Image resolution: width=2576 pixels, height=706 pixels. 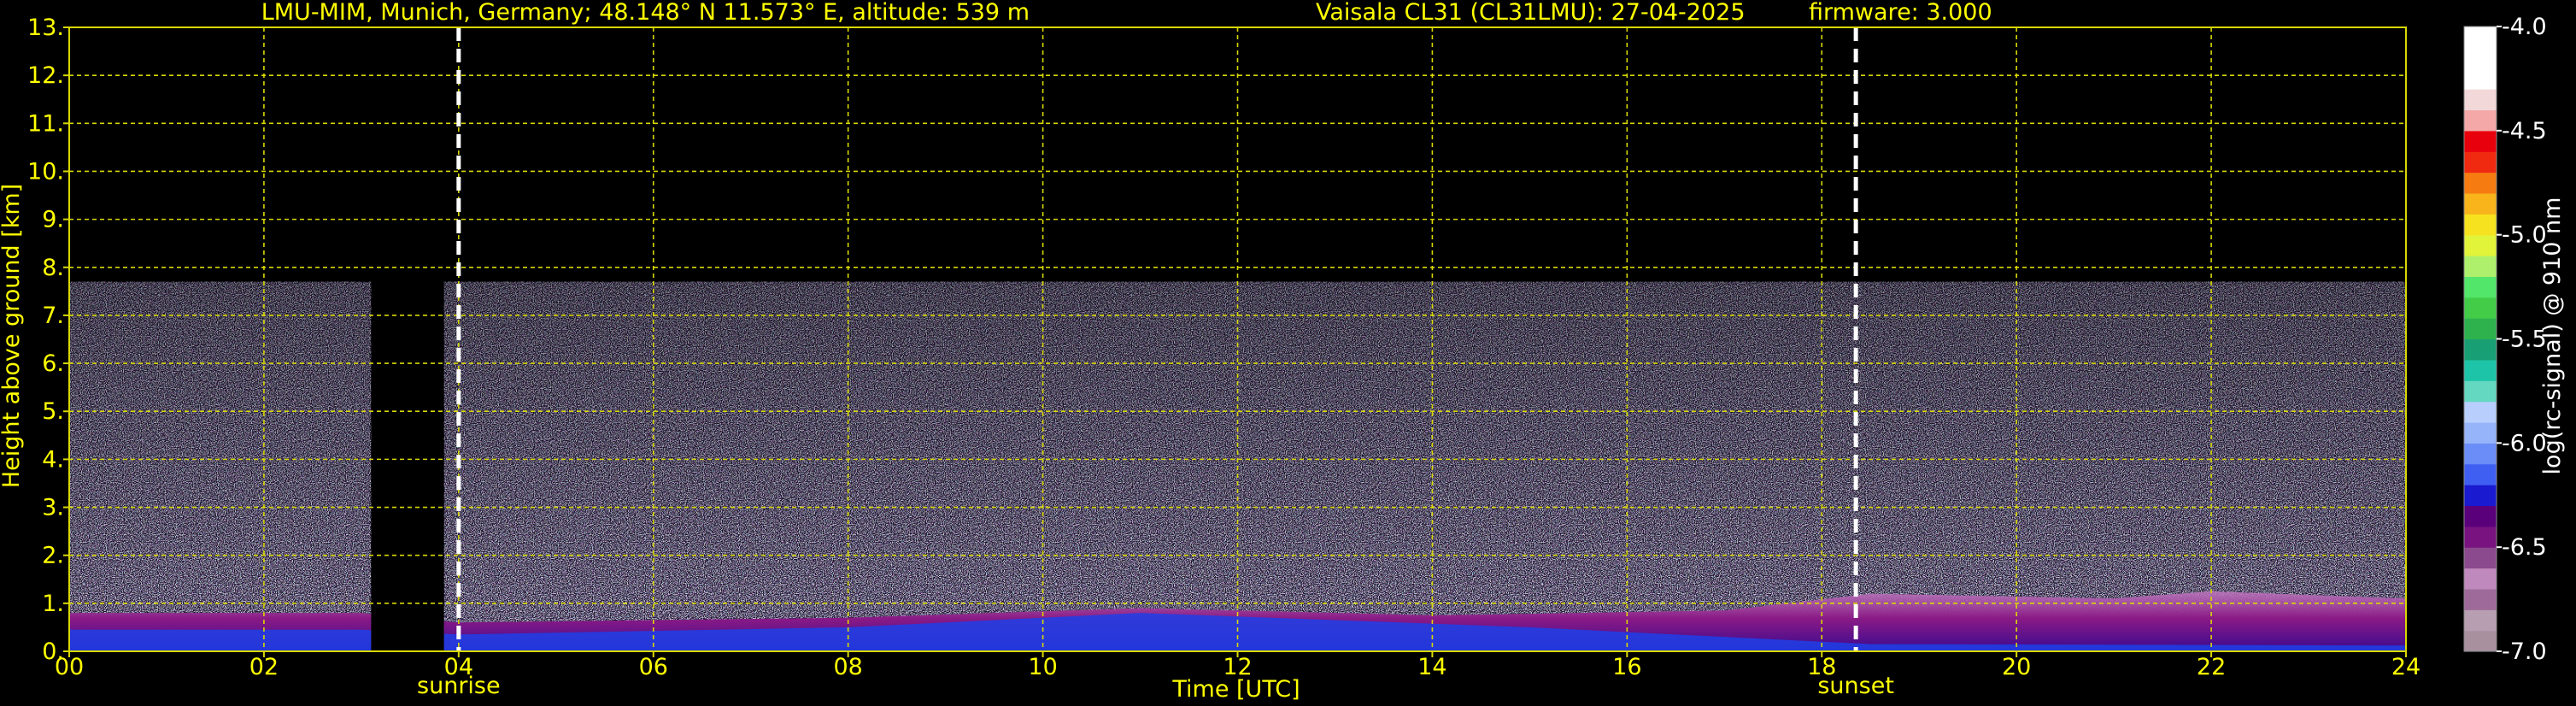 What do you see at coordinates (1626, 667) in the screenshot?
I see `x-tick-label: 16` at bounding box center [1626, 667].